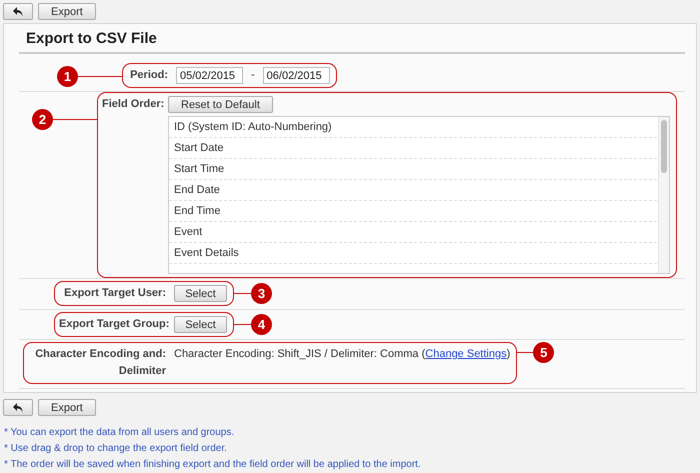 This screenshot has width=700, height=473. Describe the element at coordinates (220, 104) in the screenshot. I see `reset-to-default-button: Reset to Default` at that location.